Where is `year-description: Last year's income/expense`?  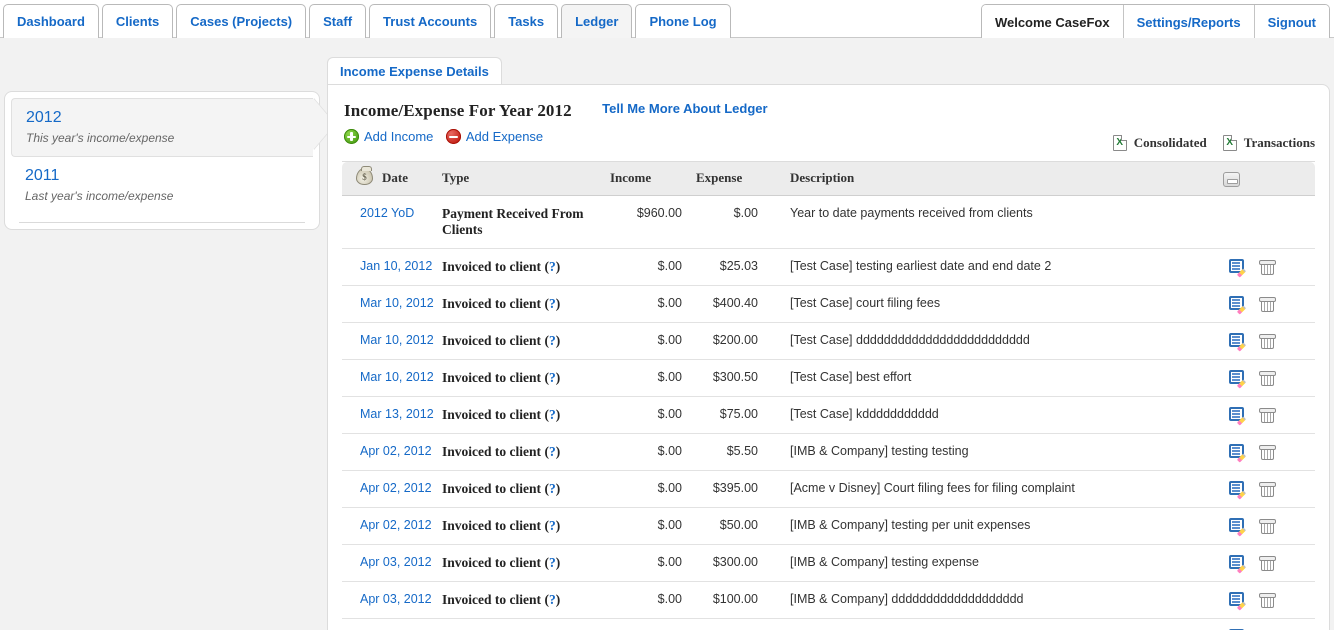 year-description: Last year's income/expense is located at coordinates (99, 196).